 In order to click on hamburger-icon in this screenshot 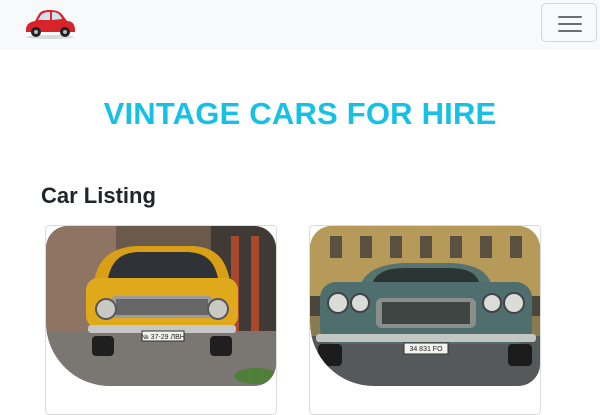, I will do `click(570, 17)`.